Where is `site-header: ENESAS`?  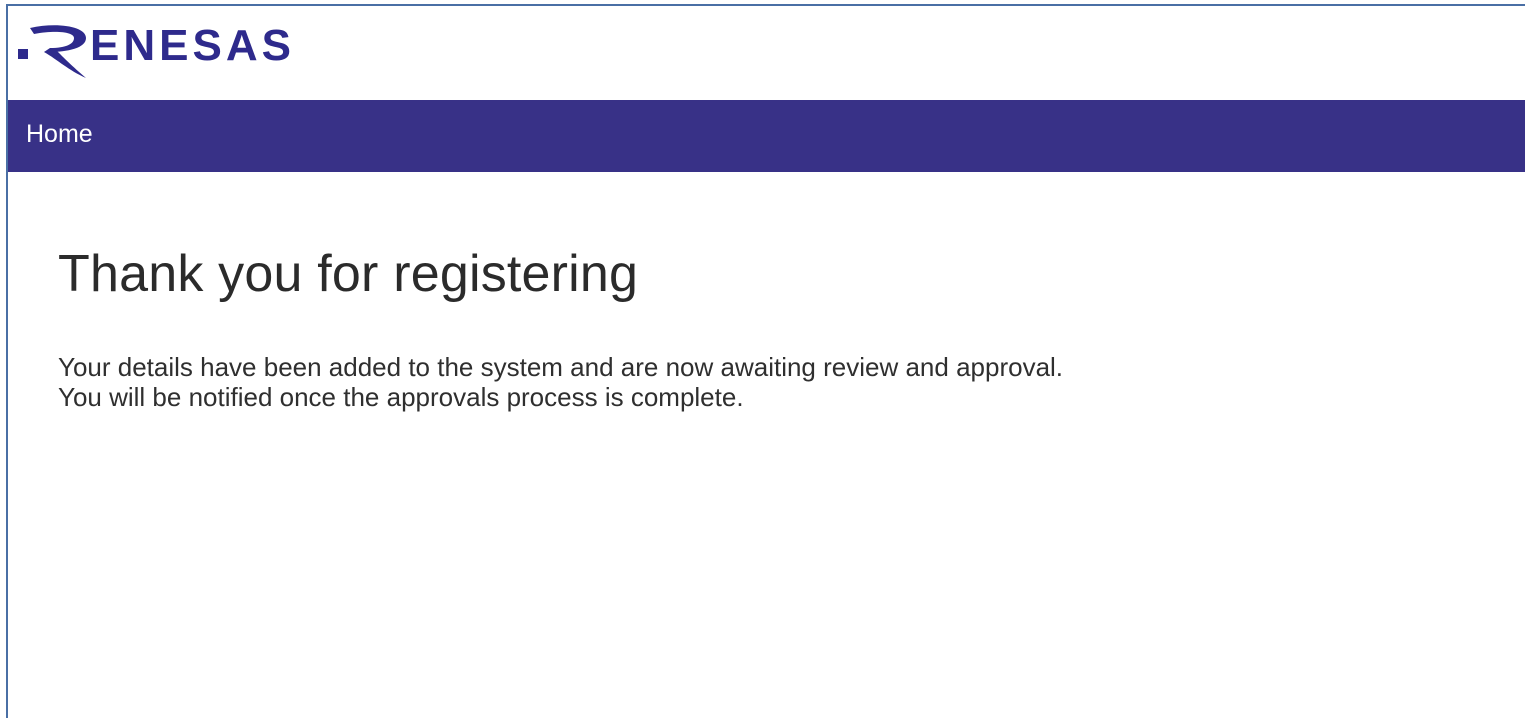
site-header: ENESAS is located at coordinates (766, 53).